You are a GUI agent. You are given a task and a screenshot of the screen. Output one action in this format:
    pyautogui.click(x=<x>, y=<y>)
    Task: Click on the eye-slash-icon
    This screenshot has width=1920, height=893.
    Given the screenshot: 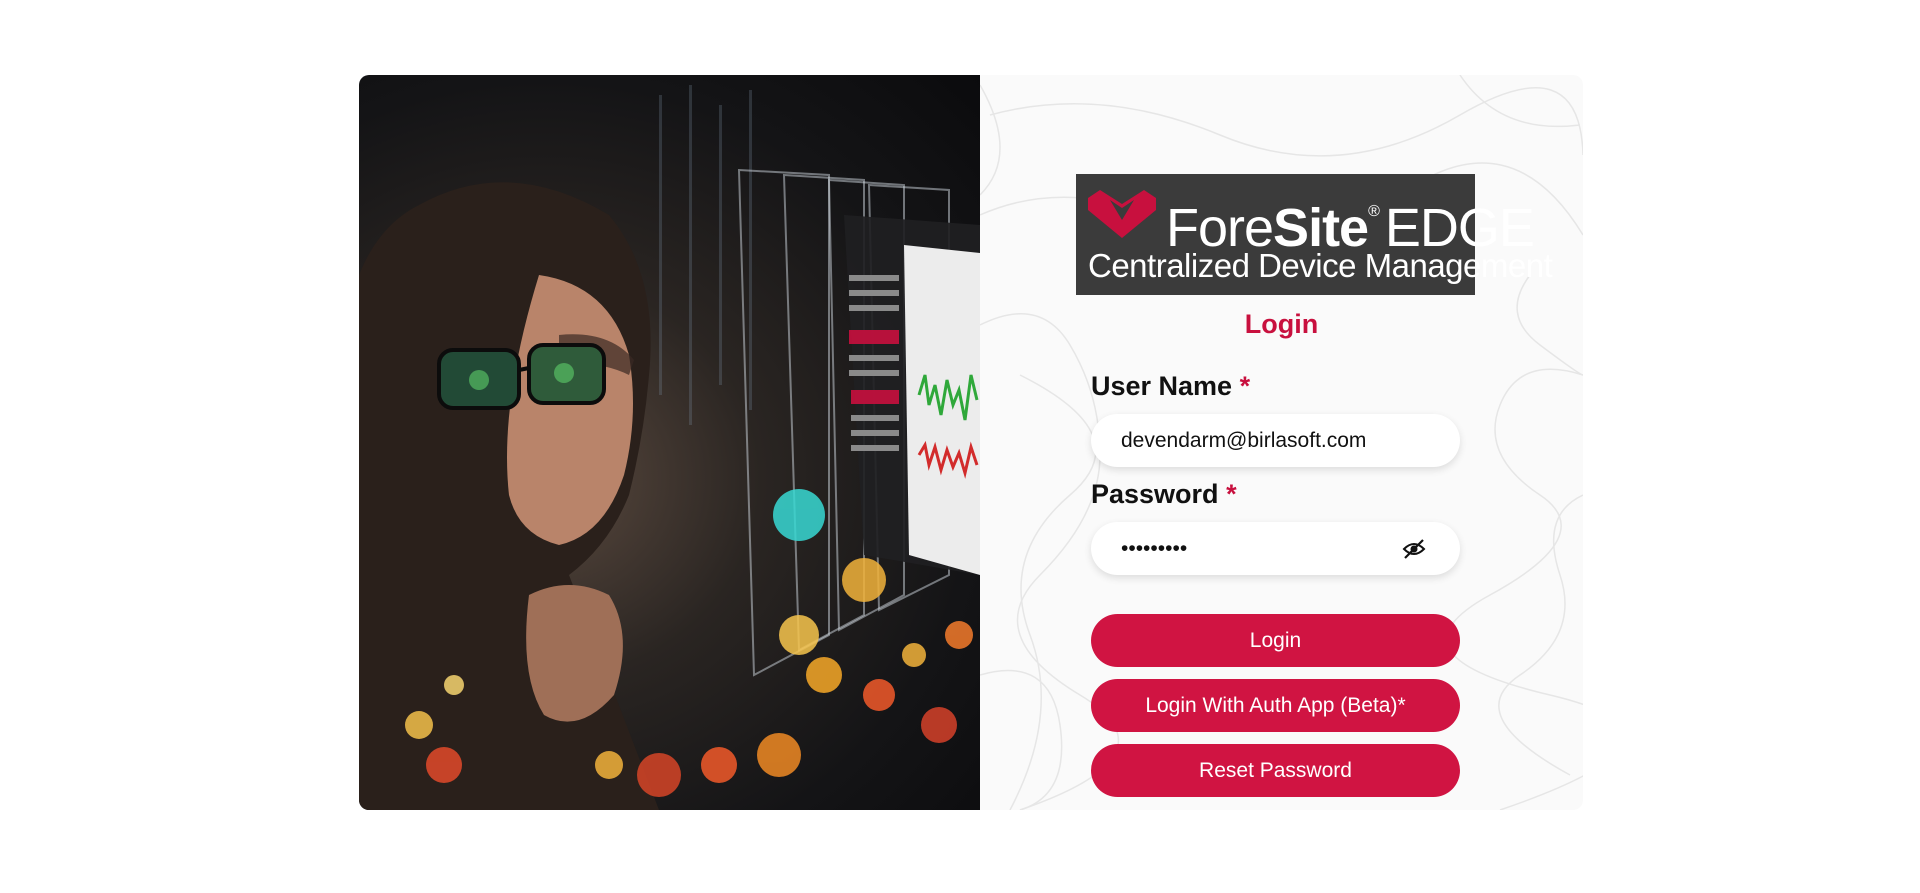 What is the action you would take?
    pyautogui.click(x=1414, y=551)
    